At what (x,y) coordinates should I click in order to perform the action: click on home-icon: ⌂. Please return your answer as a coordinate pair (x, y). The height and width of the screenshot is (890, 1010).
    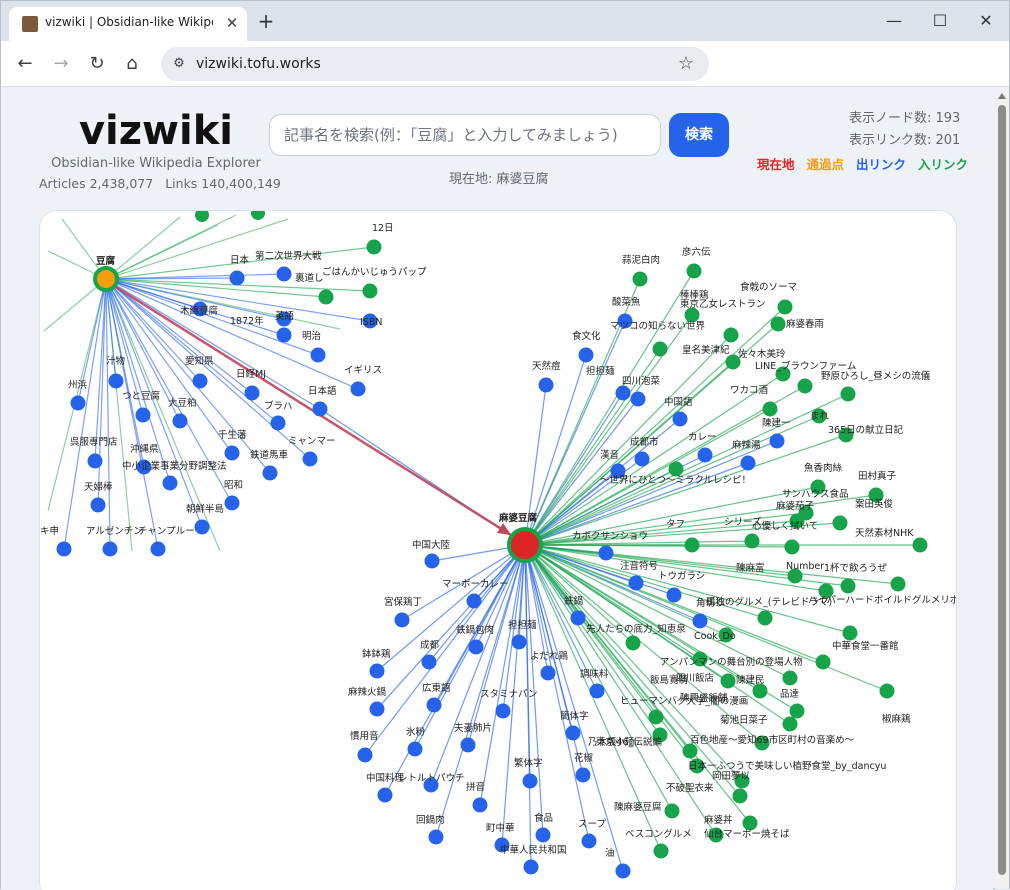
    Looking at the image, I should click on (132, 64).